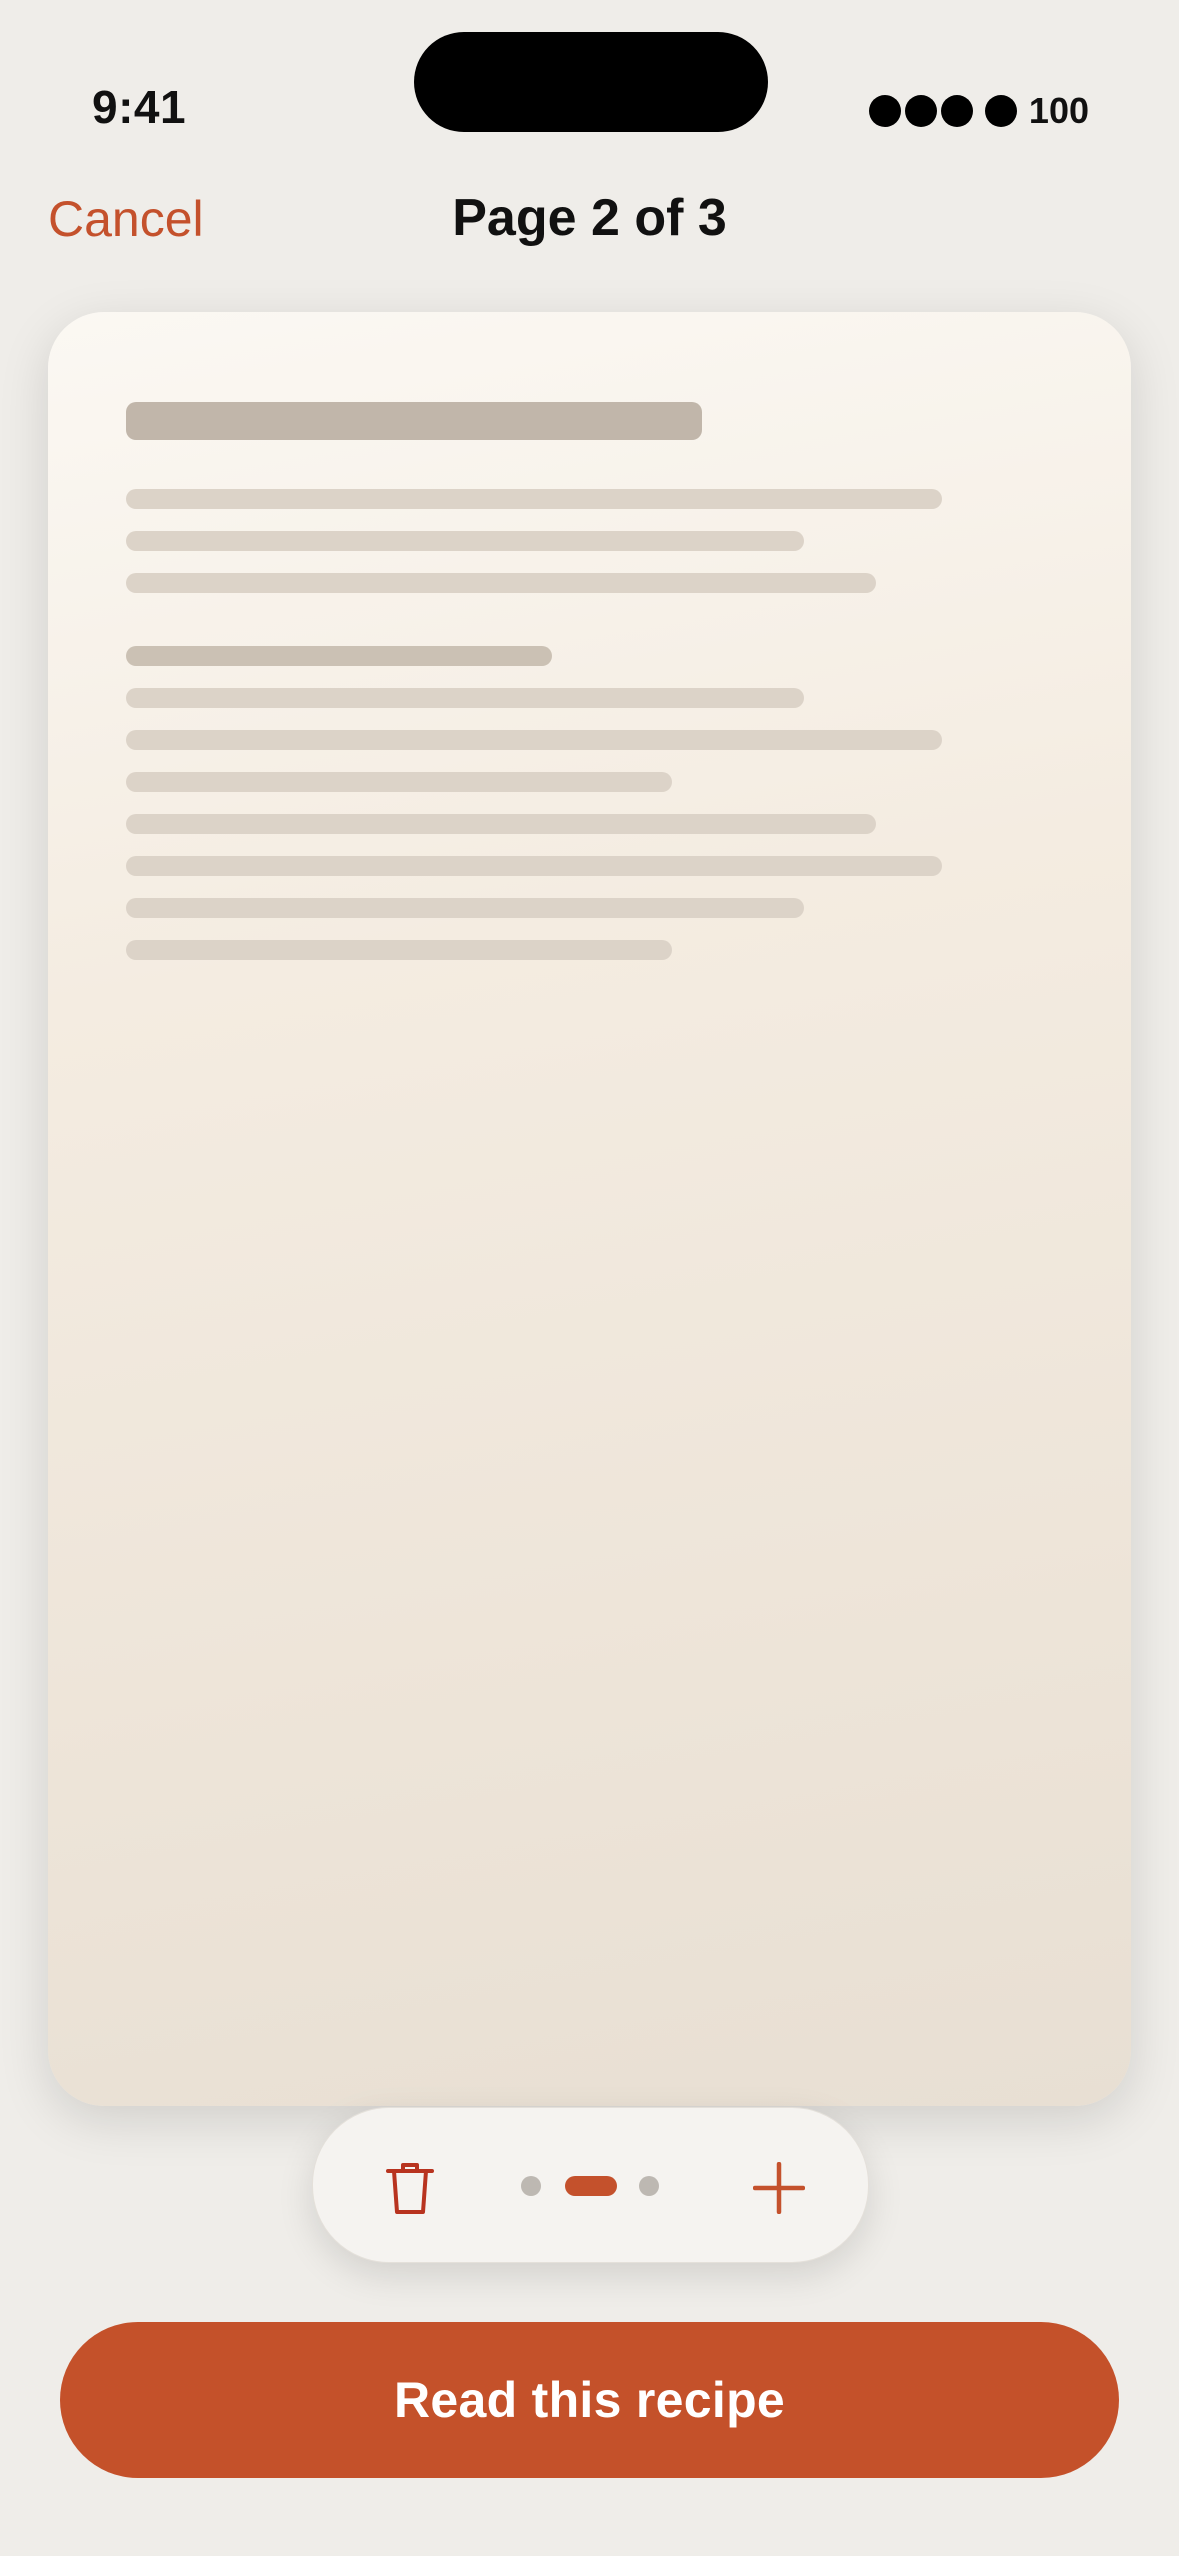 This screenshot has width=1179, height=2556. Describe the element at coordinates (410, 2188) in the screenshot. I see `trash-icon` at that location.